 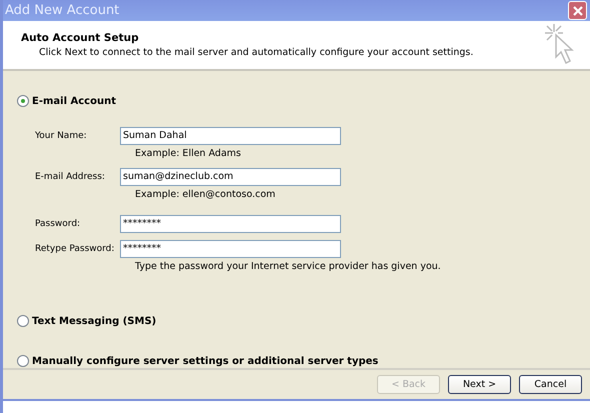 I want to click on window-title: Add New Account, so click(x=62, y=10).